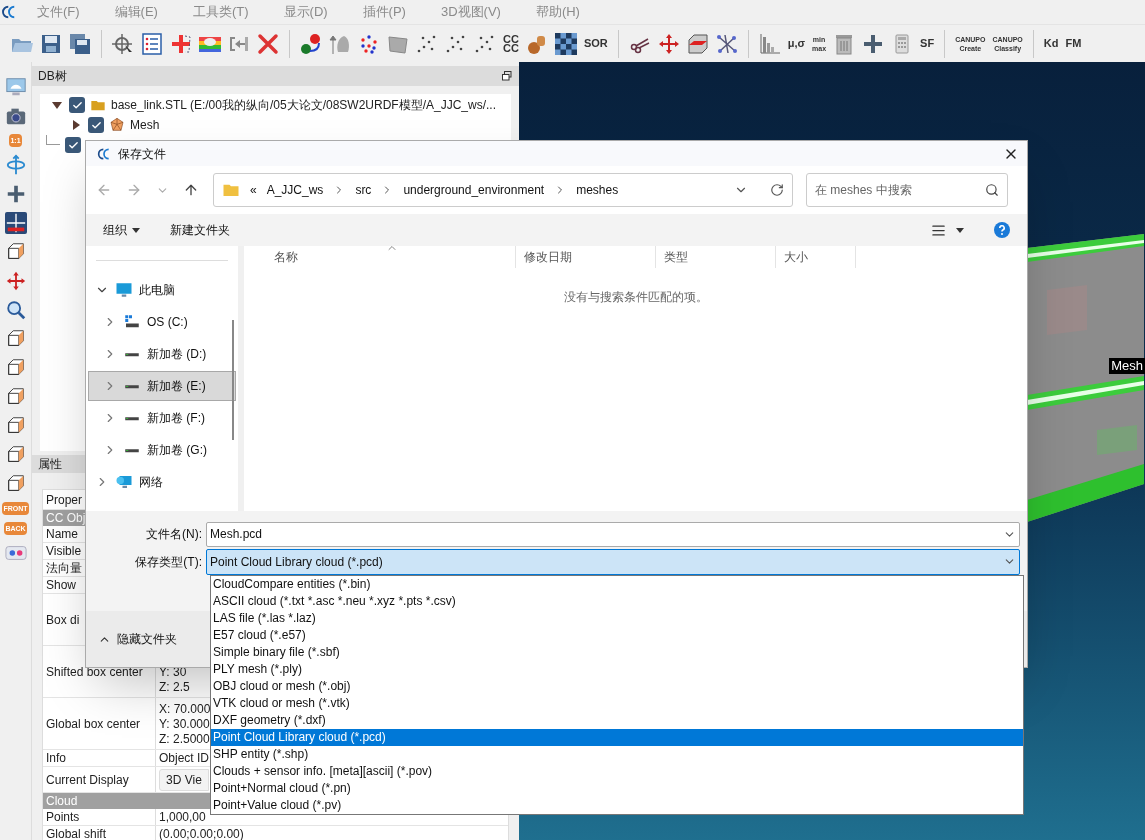 The image size is (1145, 840). What do you see at coordinates (511, 43) in the screenshot?
I see `toolbar-button: CC CC` at bounding box center [511, 43].